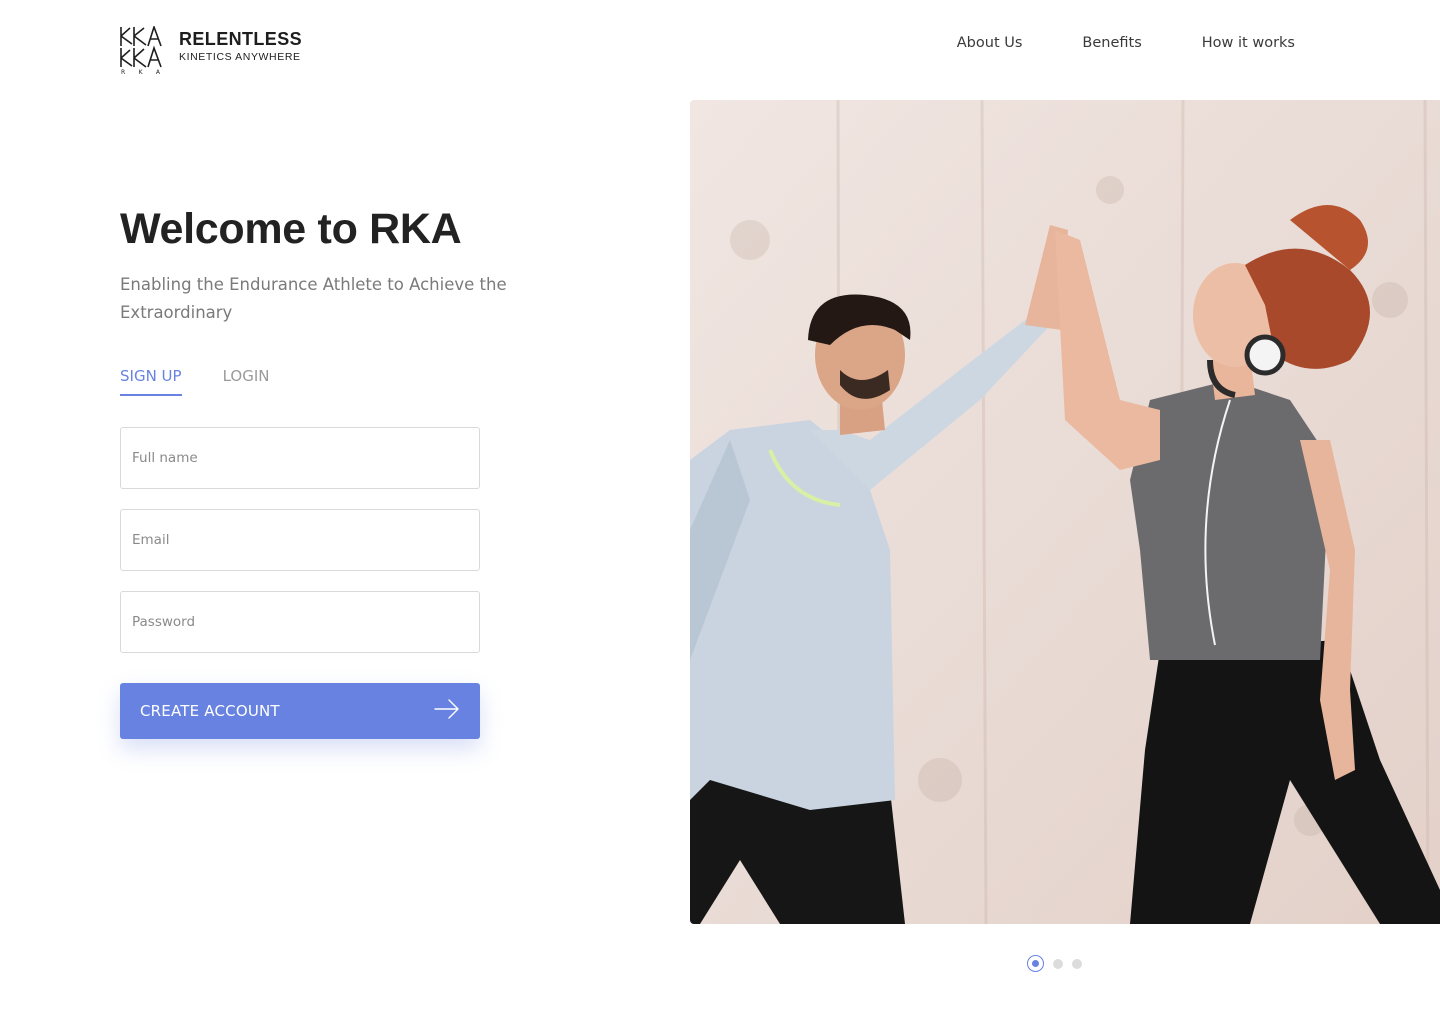 The image size is (1440, 1024). I want to click on full-name-input, so click(300, 458).